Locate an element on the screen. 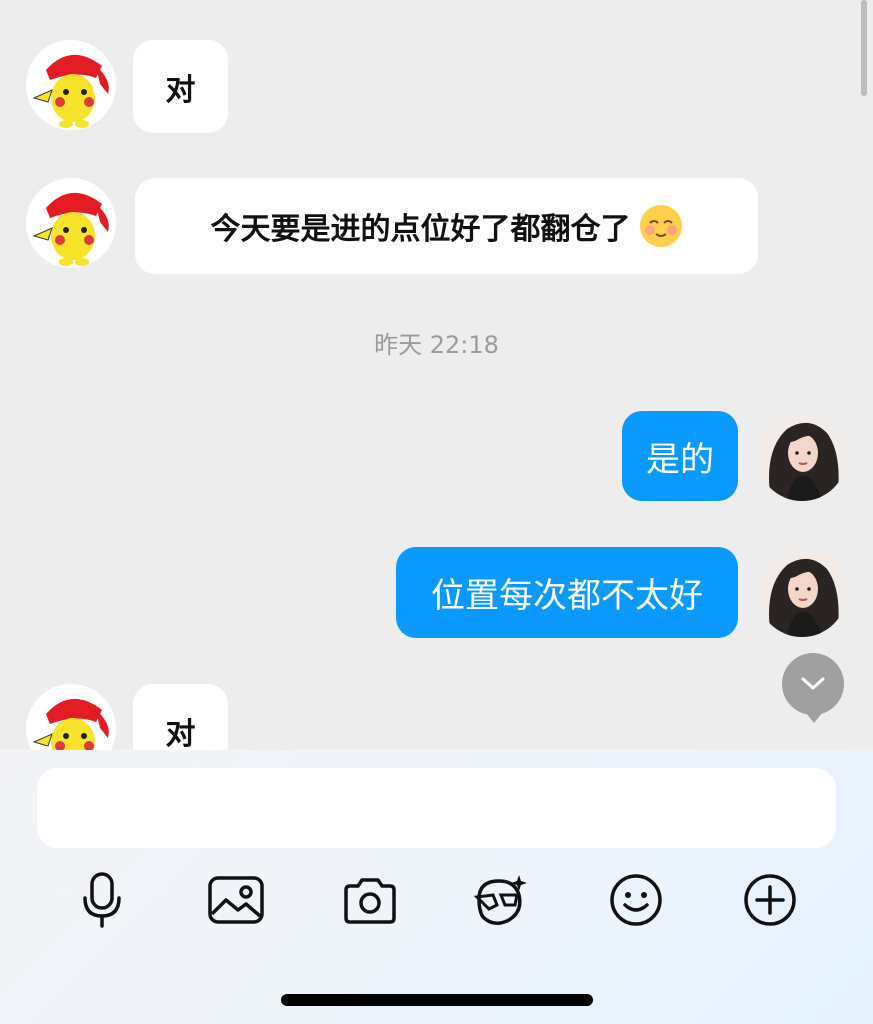 This screenshot has width=873, height=1024. message-text: 位置每次都不太好 is located at coordinates (567, 596).